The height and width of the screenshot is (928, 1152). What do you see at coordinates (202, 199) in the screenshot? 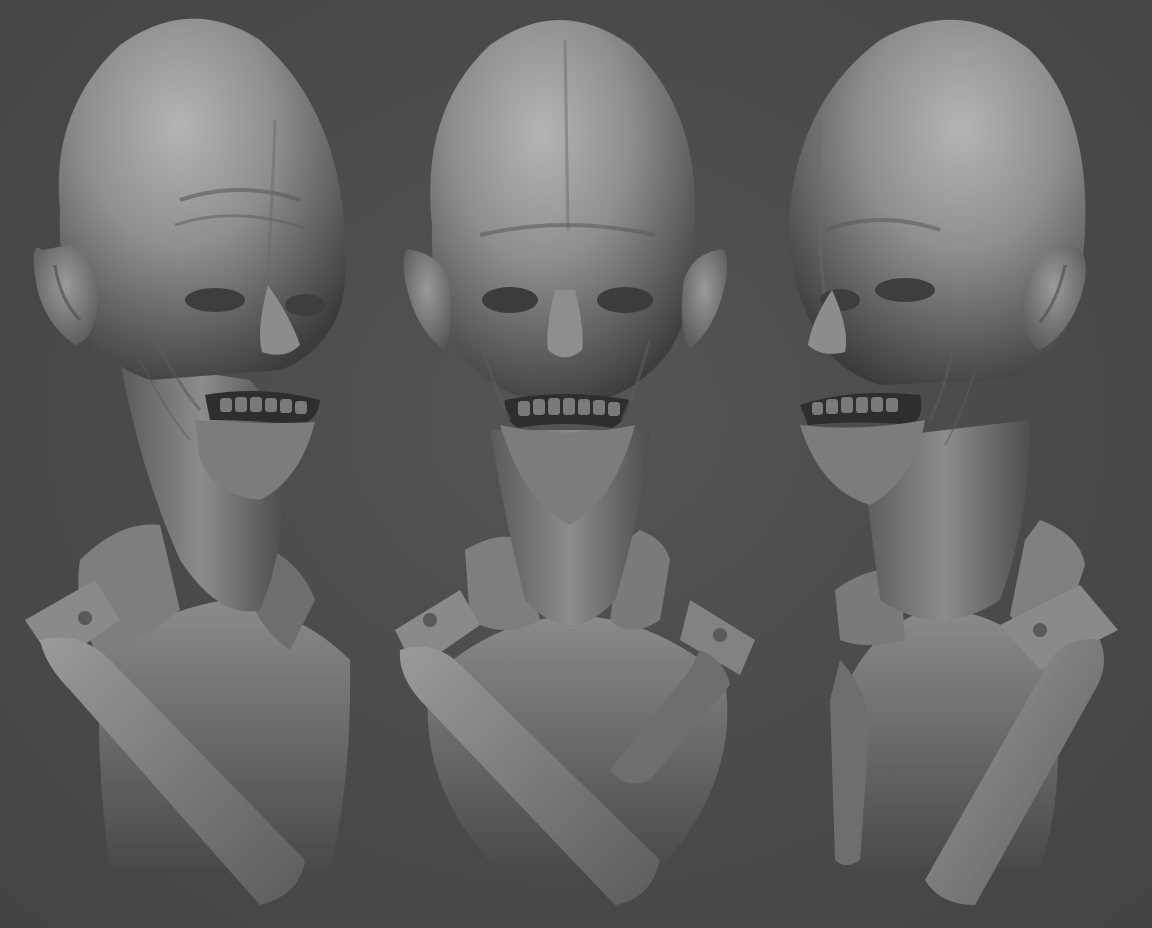
I see `skull` at bounding box center [202, 199].